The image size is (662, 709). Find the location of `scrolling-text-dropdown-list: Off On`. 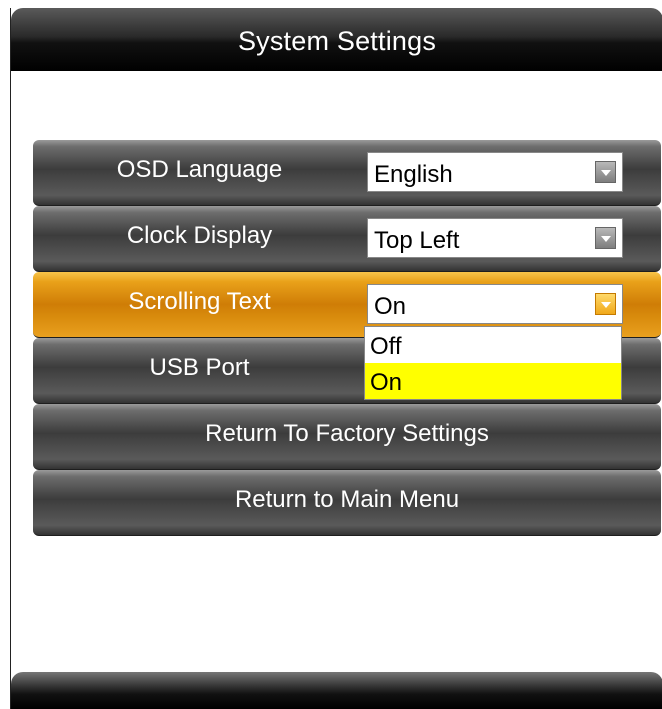

scrolling-text-dropdown-list: Off On is located at coordinates (493, 363).